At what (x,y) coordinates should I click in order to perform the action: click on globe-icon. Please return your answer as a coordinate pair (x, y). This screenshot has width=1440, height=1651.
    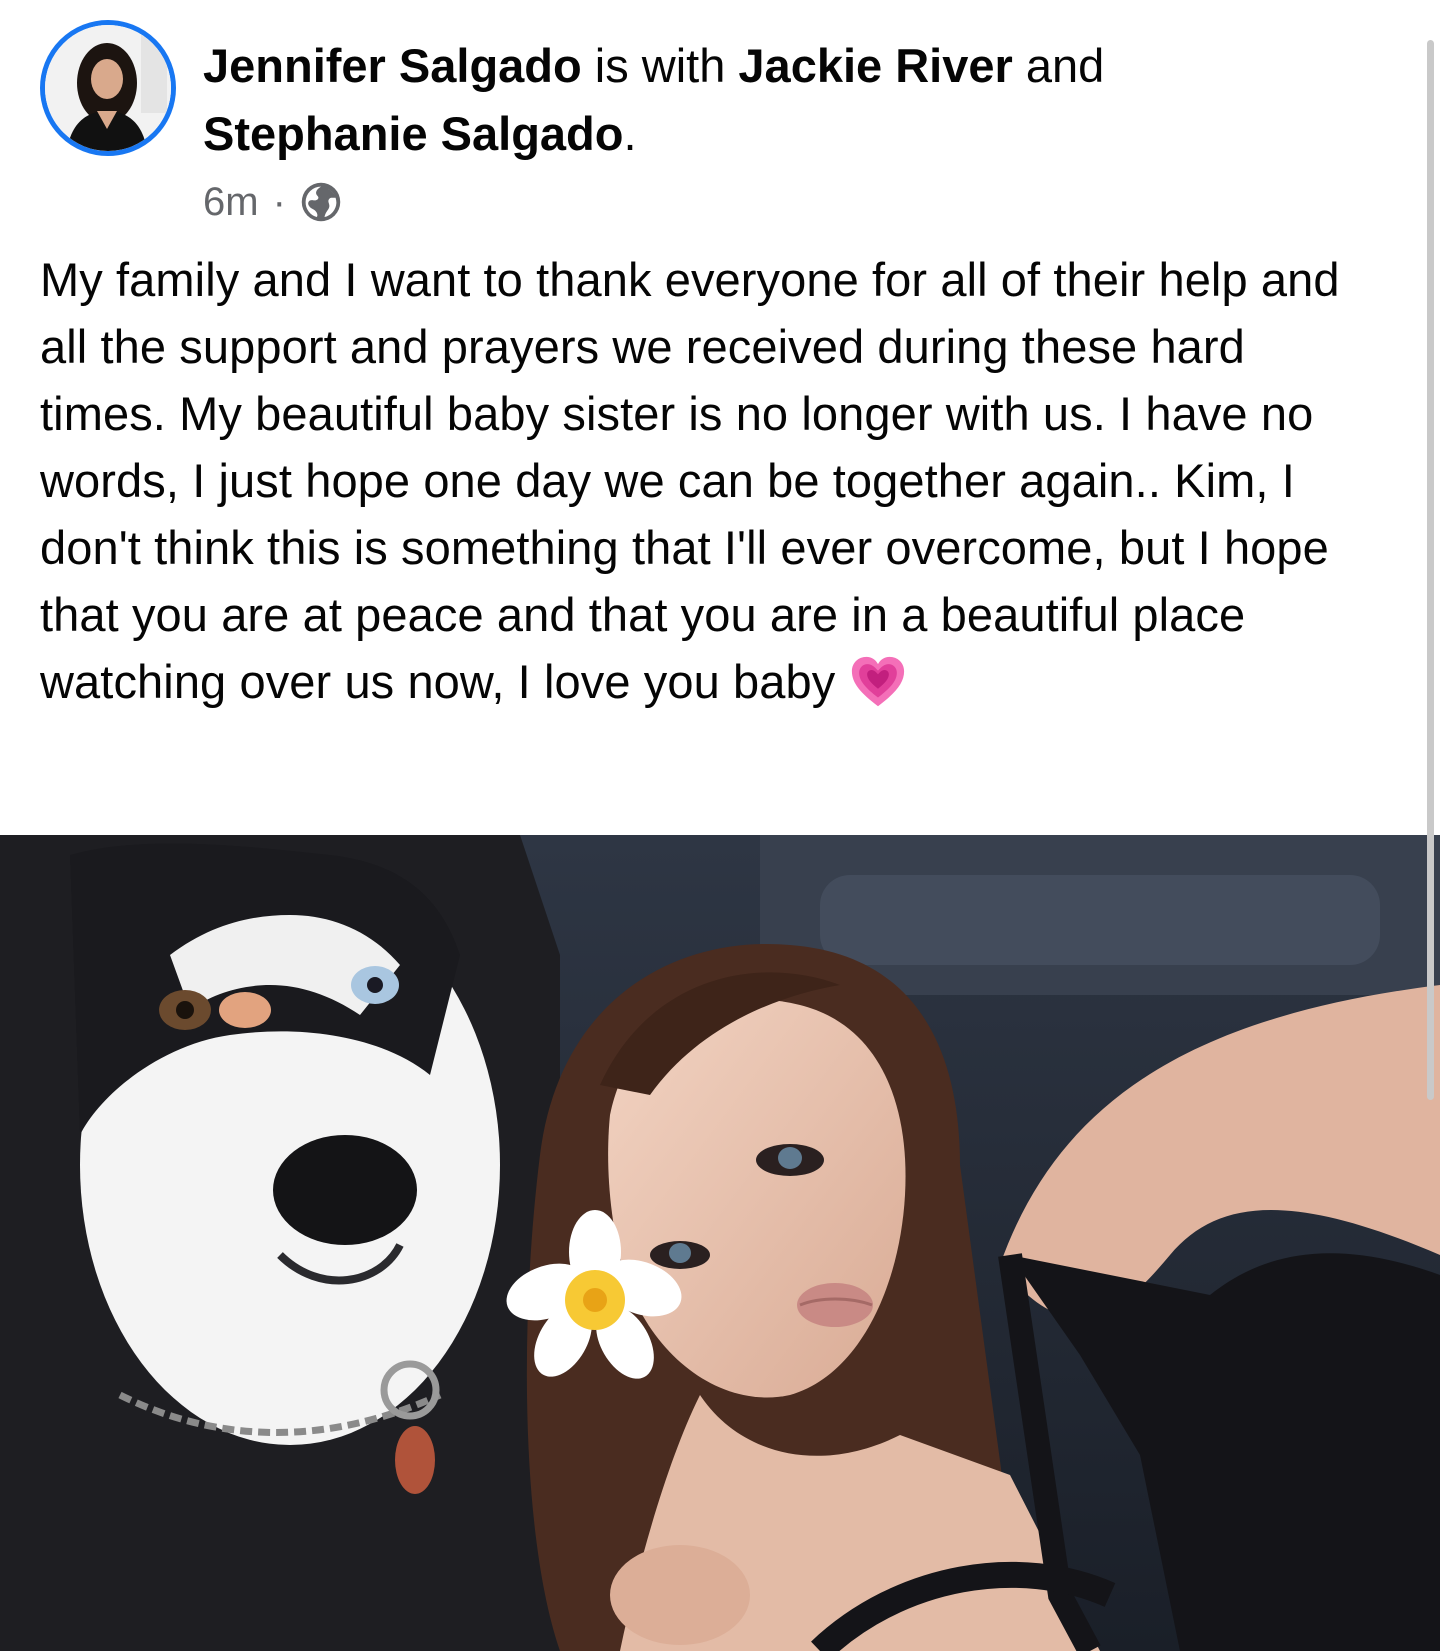
    Looking at the image, I should click on (321, 202).